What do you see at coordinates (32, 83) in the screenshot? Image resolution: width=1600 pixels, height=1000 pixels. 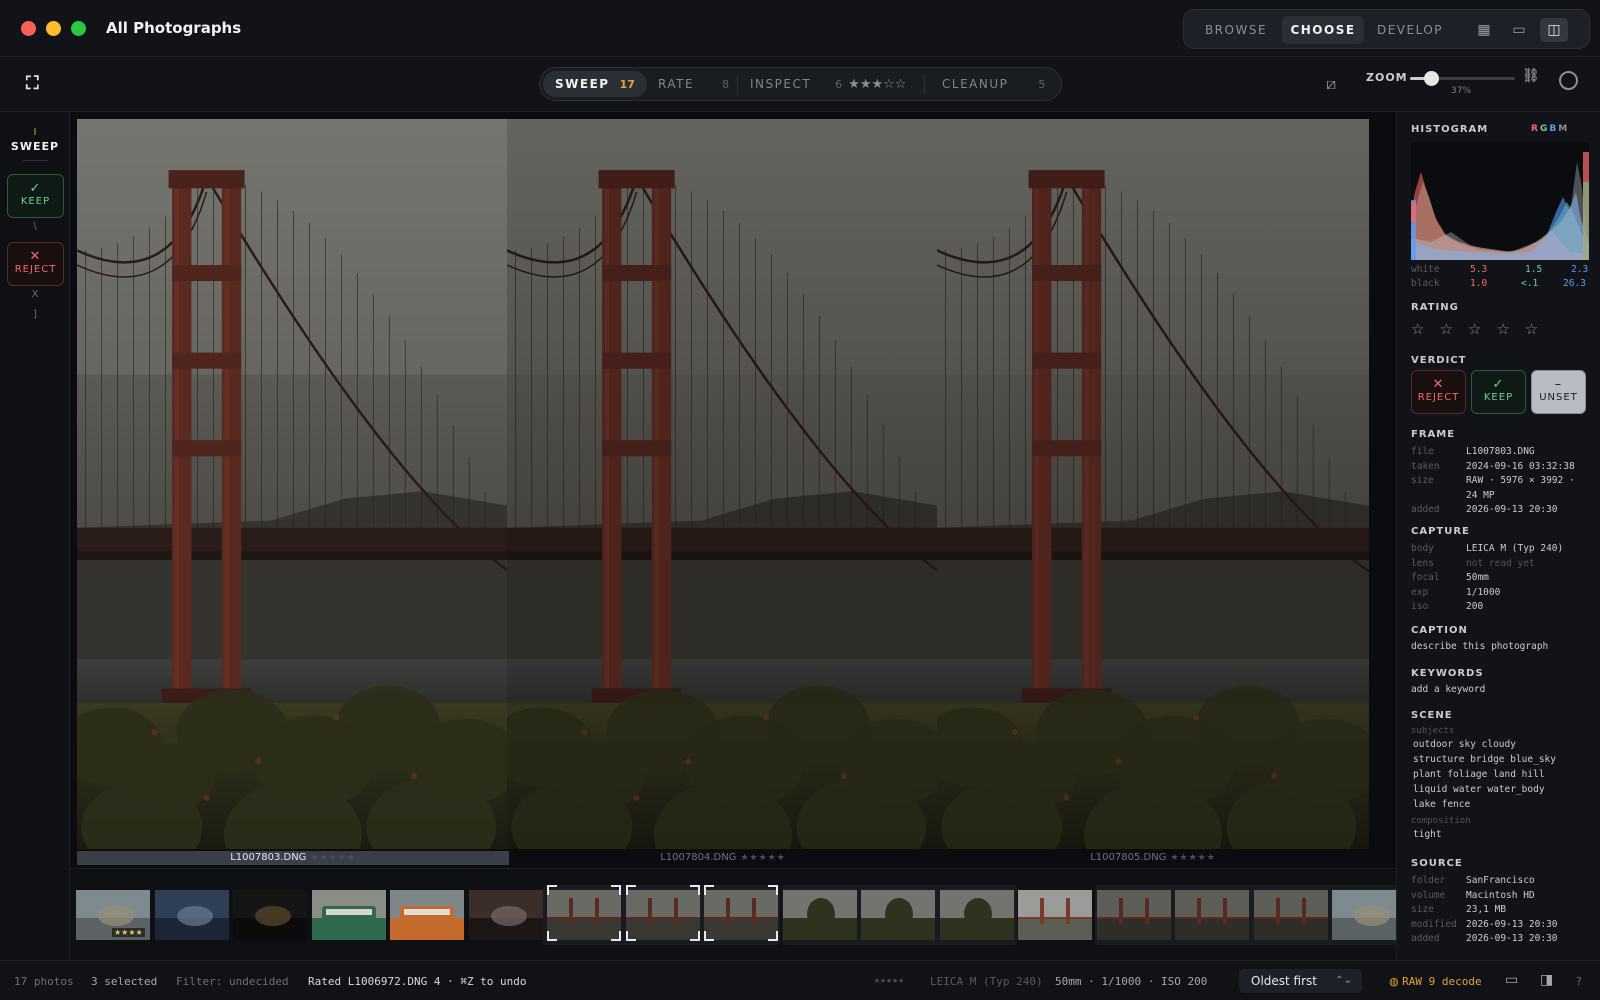 I see `fullscreen-icon: ⛶` at bounding box center [32, 83].